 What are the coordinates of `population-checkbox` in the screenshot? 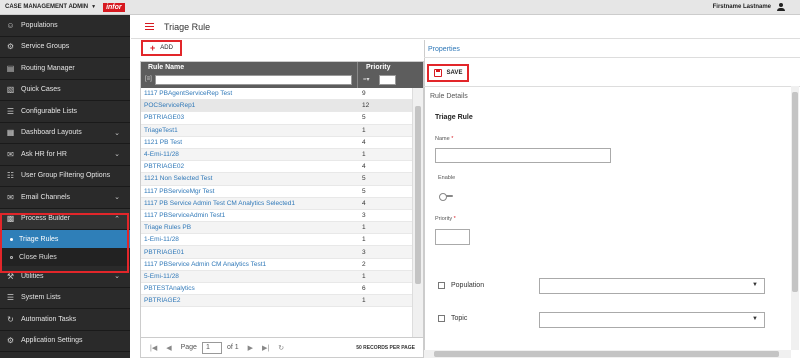 It's located at (441, 285).